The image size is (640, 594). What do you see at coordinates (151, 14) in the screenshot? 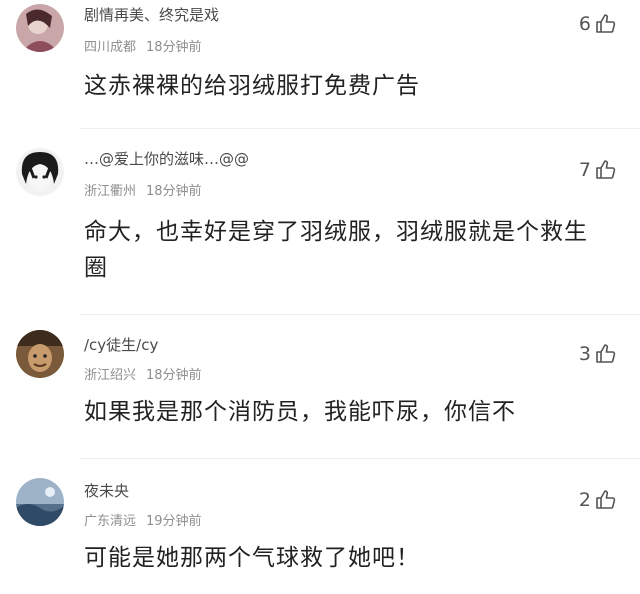
I see `username: 剧情再美、终究是戏` at bounding box center [151, 14].